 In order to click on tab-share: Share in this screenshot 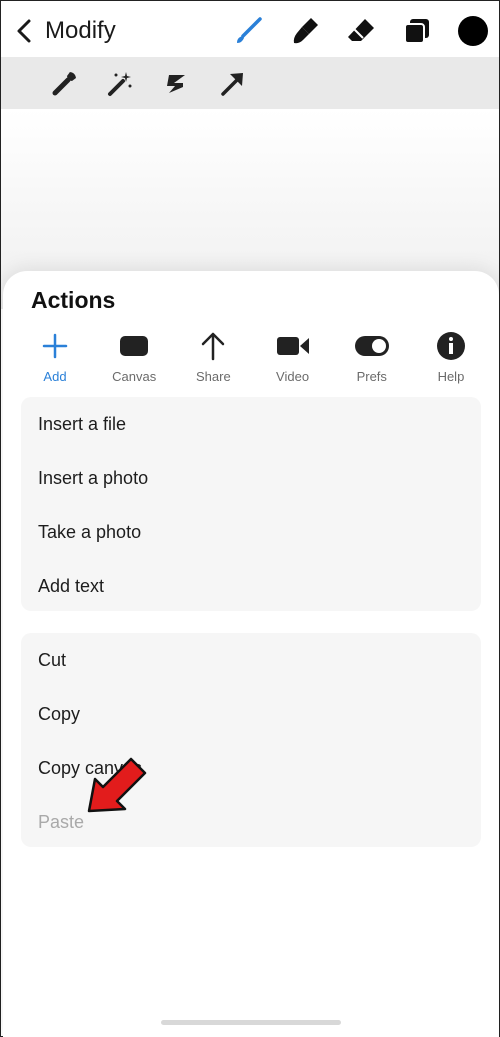, I will do `click(213, 355)`.